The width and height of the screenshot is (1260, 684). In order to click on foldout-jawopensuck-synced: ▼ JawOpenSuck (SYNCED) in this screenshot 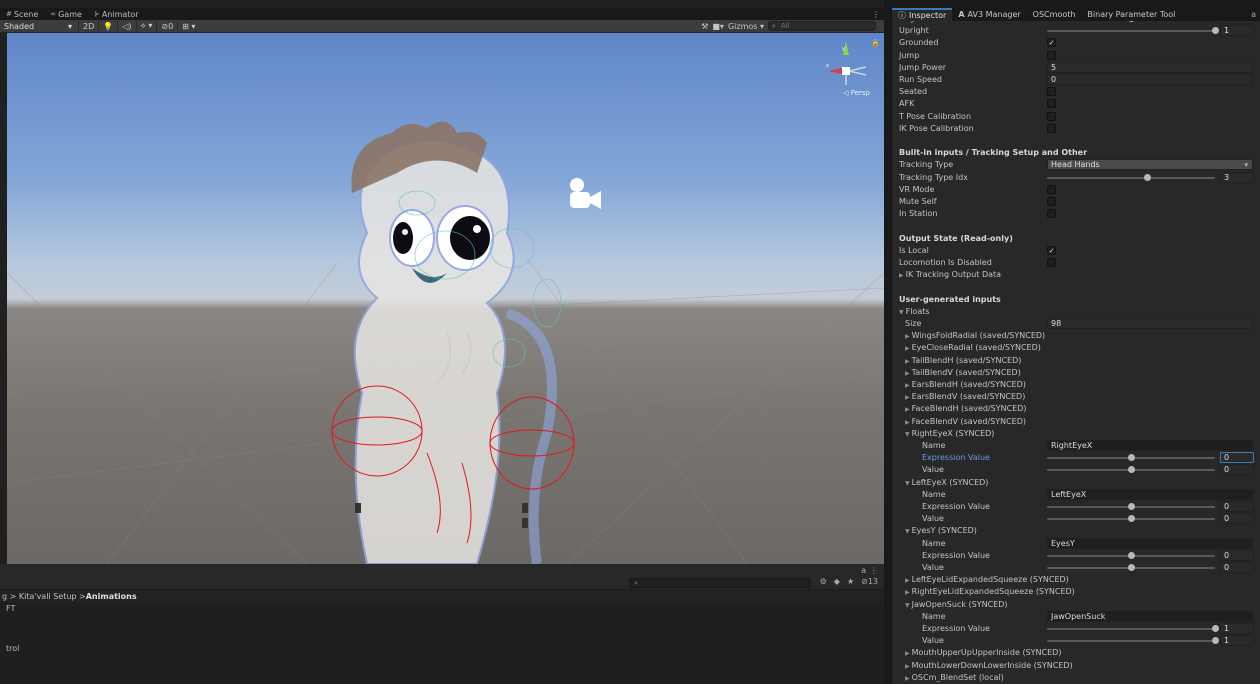, I will do `click(956, 604)`.